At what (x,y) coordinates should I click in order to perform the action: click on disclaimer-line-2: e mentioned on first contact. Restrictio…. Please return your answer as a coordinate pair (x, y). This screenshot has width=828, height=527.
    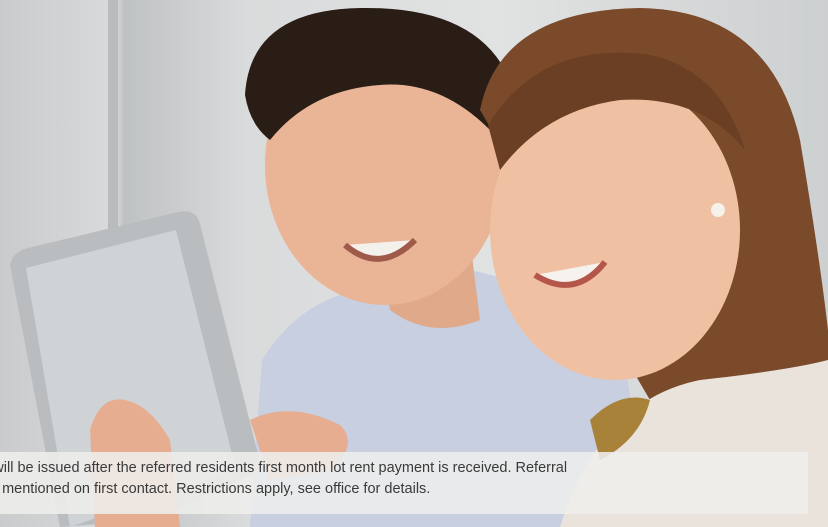
    Looking at the image, I should click on (215, 489).